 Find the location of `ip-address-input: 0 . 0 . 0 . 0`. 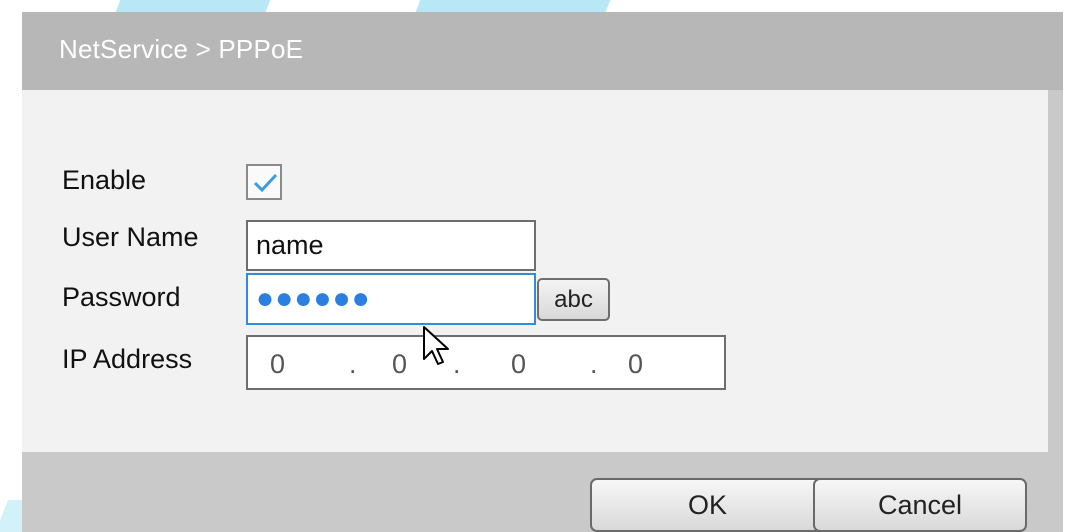

ip-address-input: 0 . 0 . 0 . 0 is located at coordinates (486, 362).